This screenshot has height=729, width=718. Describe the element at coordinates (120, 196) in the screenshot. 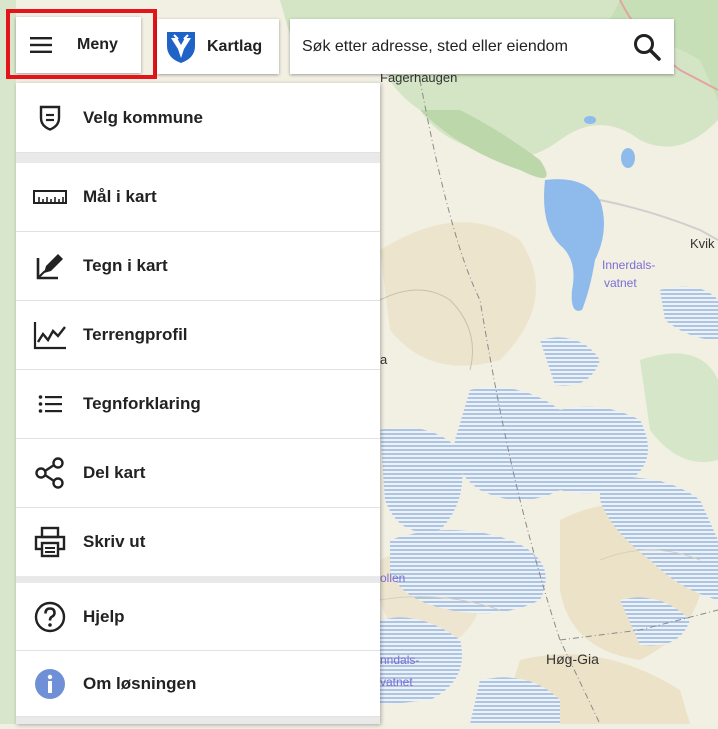

I see `menu-item-label: Mål i kart` at that location.